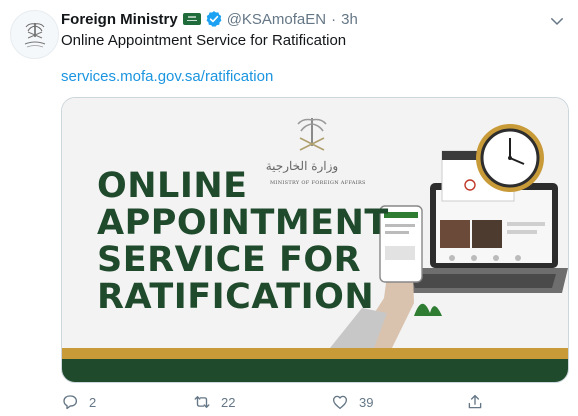 Image resolution: width=578 pixels, height=416 pixels. What do you see at coordinates (167, 77) in the screenshot?
I see `tweet-link: services.mofa.gov.sa/ratification` at bounding box center [167, 77].